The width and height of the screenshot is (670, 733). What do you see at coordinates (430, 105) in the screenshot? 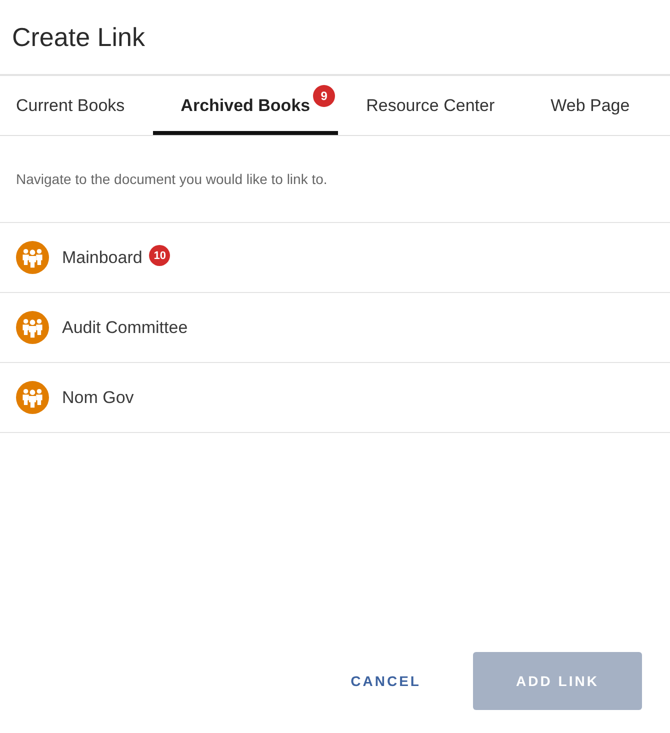
I see `tab: Resource Center` at bounding box center [430, 105].